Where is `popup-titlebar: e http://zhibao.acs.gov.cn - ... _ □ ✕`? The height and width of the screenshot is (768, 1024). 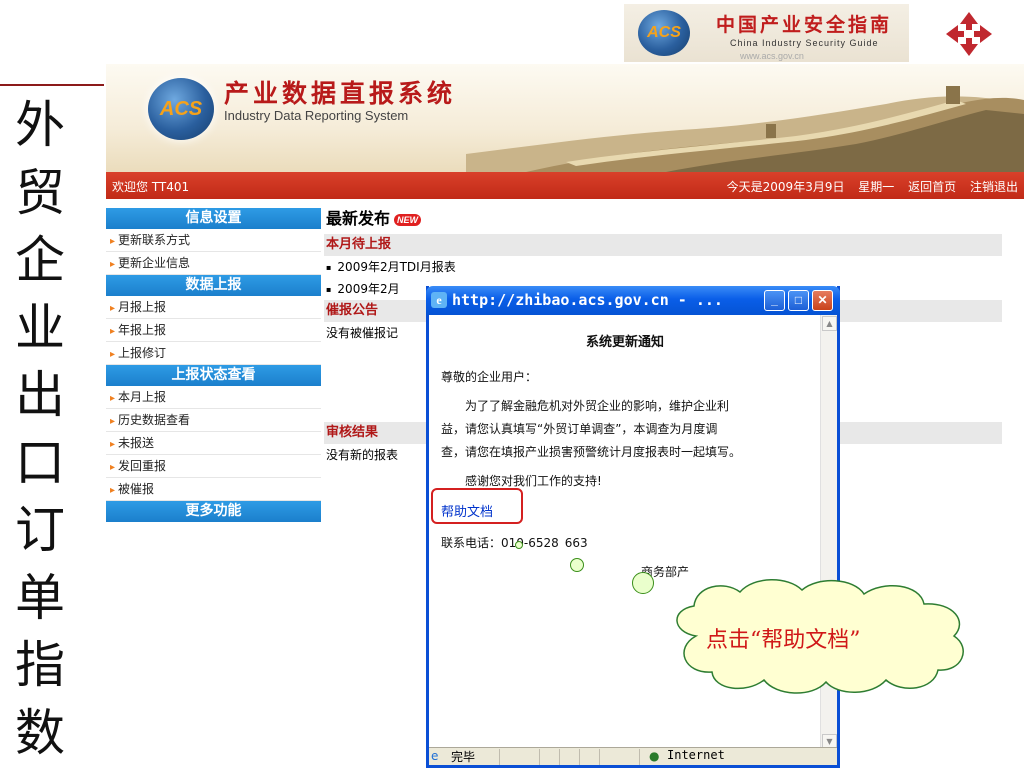 popup-titlebar: e http://zhibao.acs.gov.cn - ... _ □ ✕ is located at coordinates (633, 300).